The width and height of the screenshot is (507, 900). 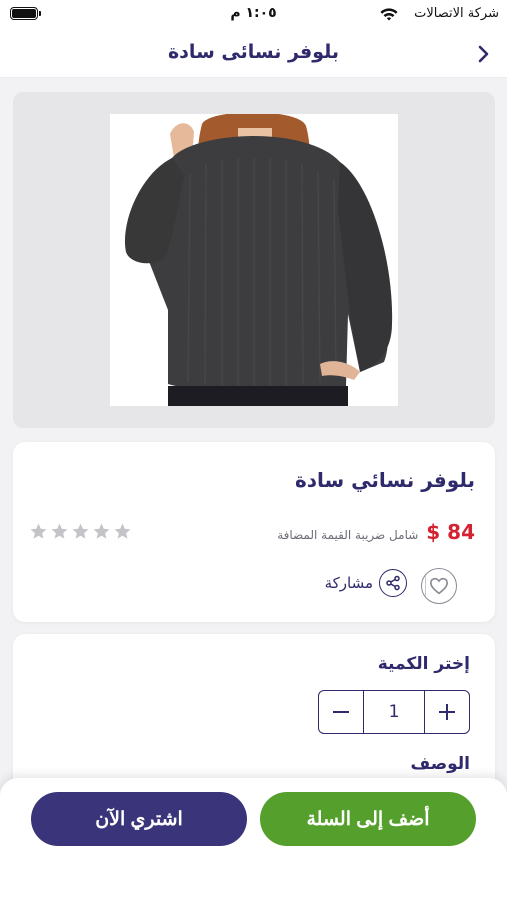 I want to click on vat-note: شامل ضريبة القيمة المضافة, so click(x=348, y=535).